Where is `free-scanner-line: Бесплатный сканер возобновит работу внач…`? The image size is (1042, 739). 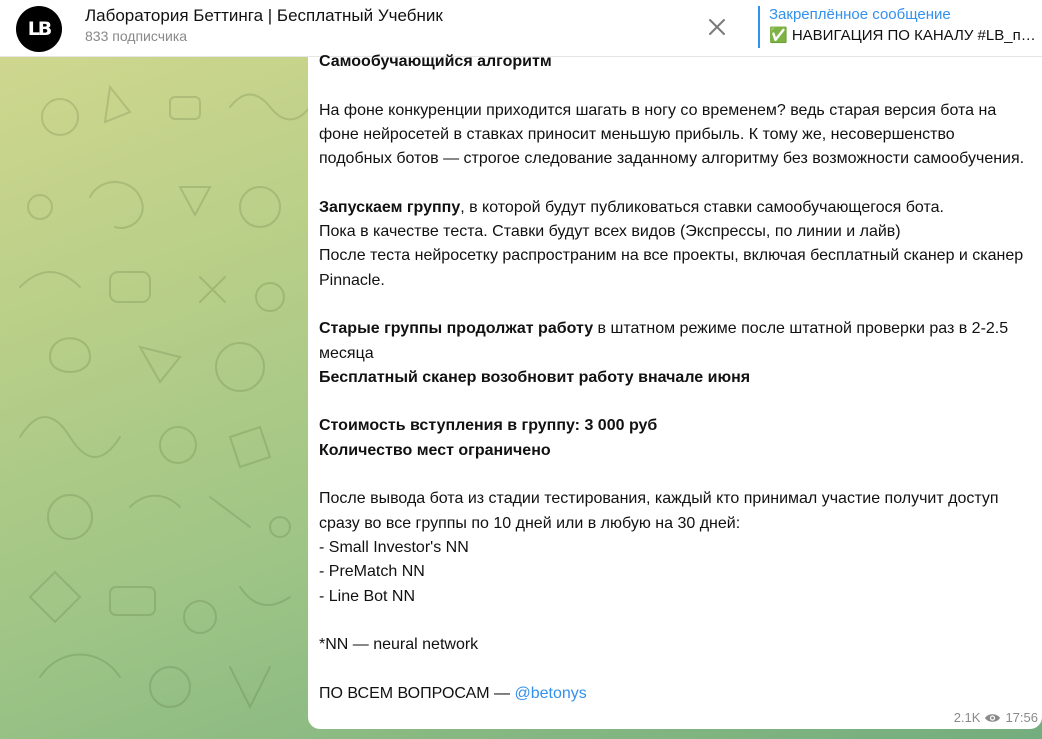 free-scanner-line: Бесплатный сканер возобновит работу внач… is located at coordinates (535, 377).